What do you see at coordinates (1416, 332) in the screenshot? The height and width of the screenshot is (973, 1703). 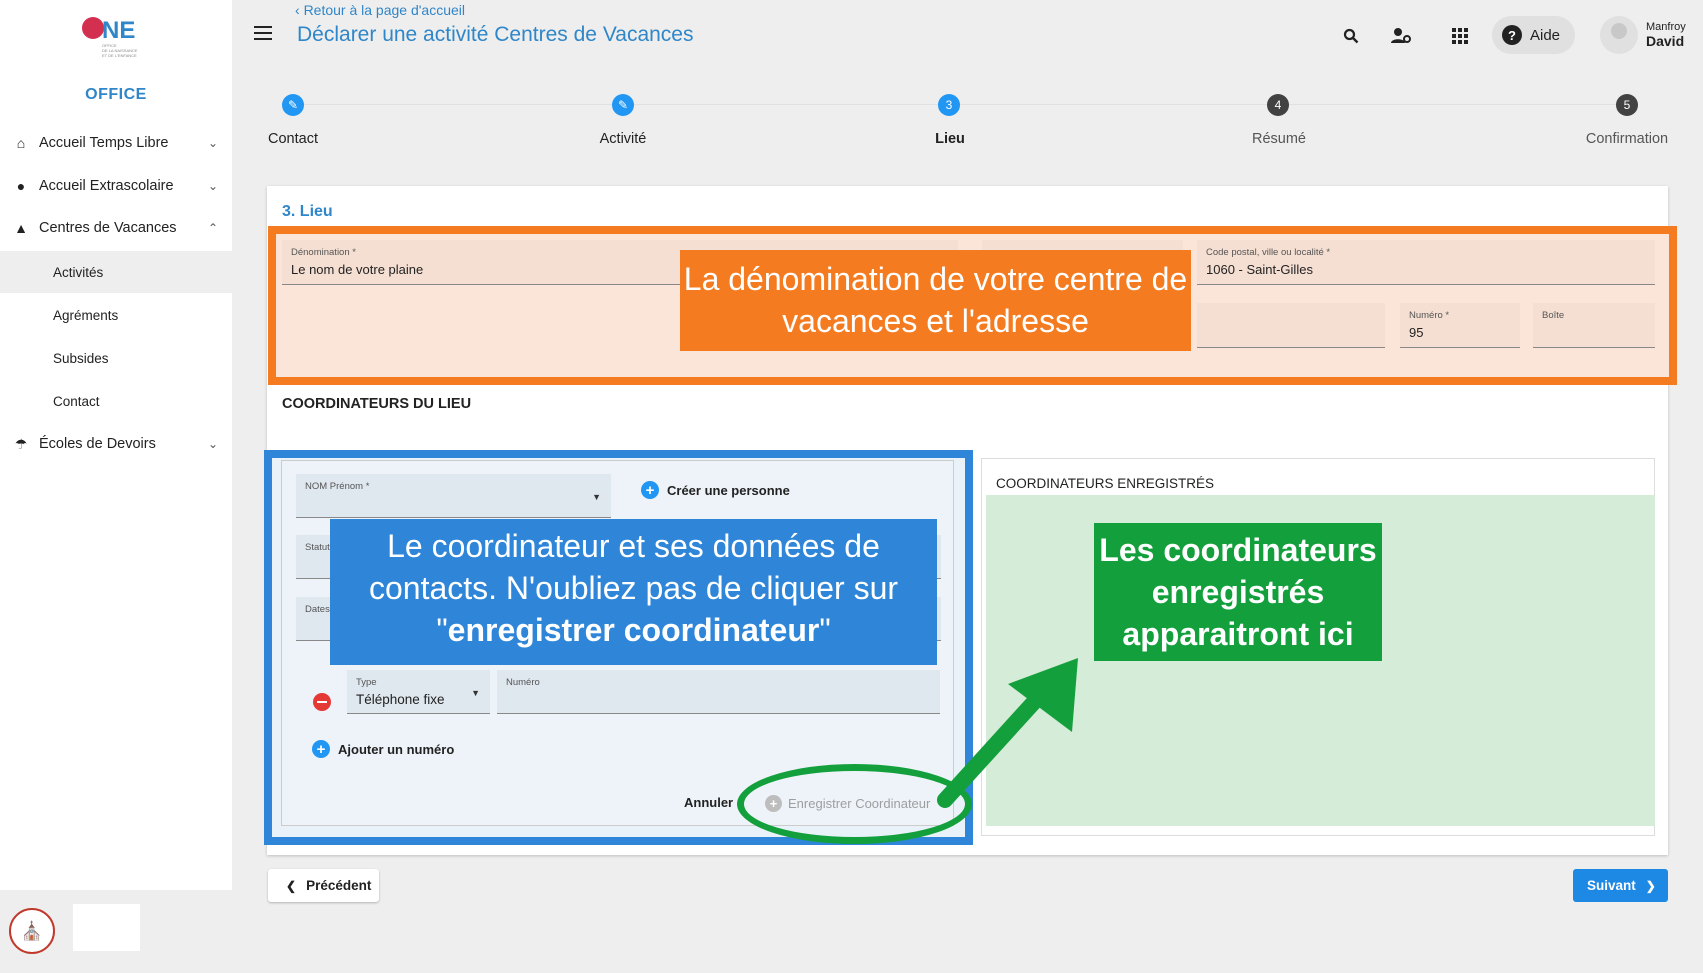 I see `numero-value: 95` at bounding box center [1416, 332].